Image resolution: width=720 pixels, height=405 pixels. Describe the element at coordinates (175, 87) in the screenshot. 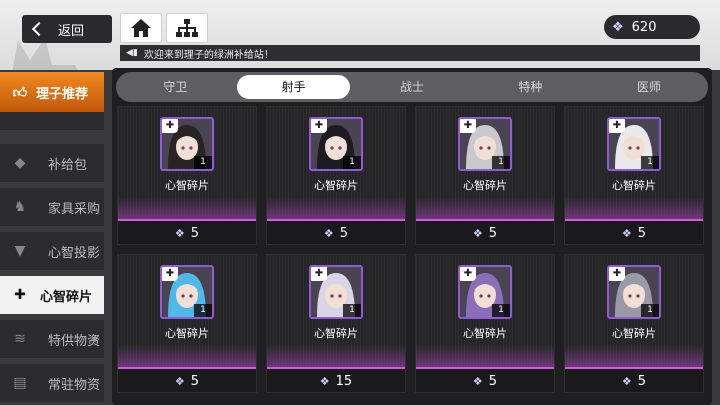

I see `tab-guard: 守卫` at that location.